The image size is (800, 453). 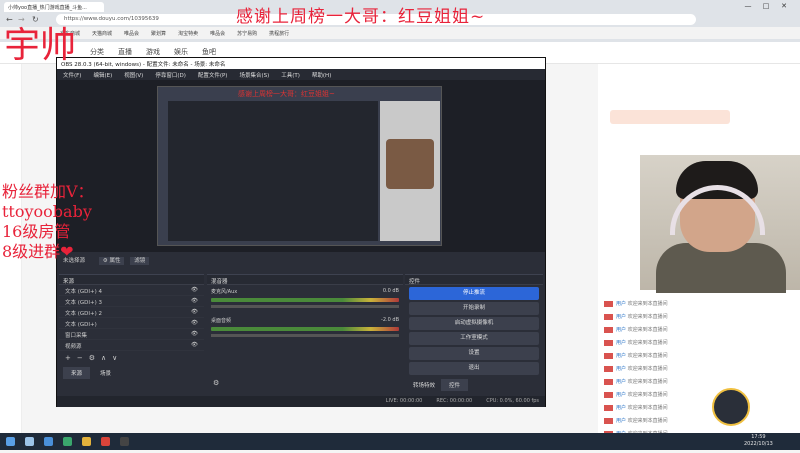 What do you see at coordinates (29, 441) in the screenshot?
I see `search-icon` at bounding box center [29, 441].